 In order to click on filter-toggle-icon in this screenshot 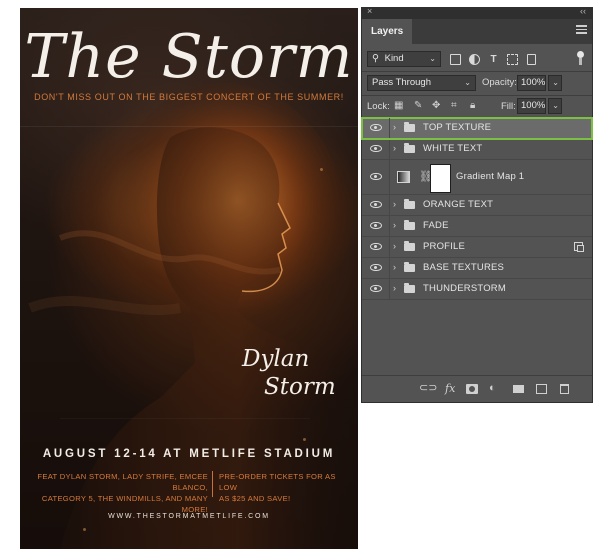, I will do `click(580, 58)`.